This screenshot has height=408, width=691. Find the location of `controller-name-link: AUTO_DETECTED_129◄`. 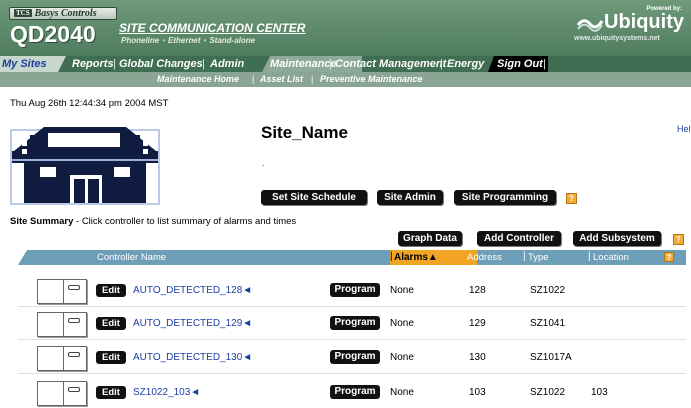

controller-name-link: AUTO_DETECTED_129◄ is located at coordinates (192, 324).